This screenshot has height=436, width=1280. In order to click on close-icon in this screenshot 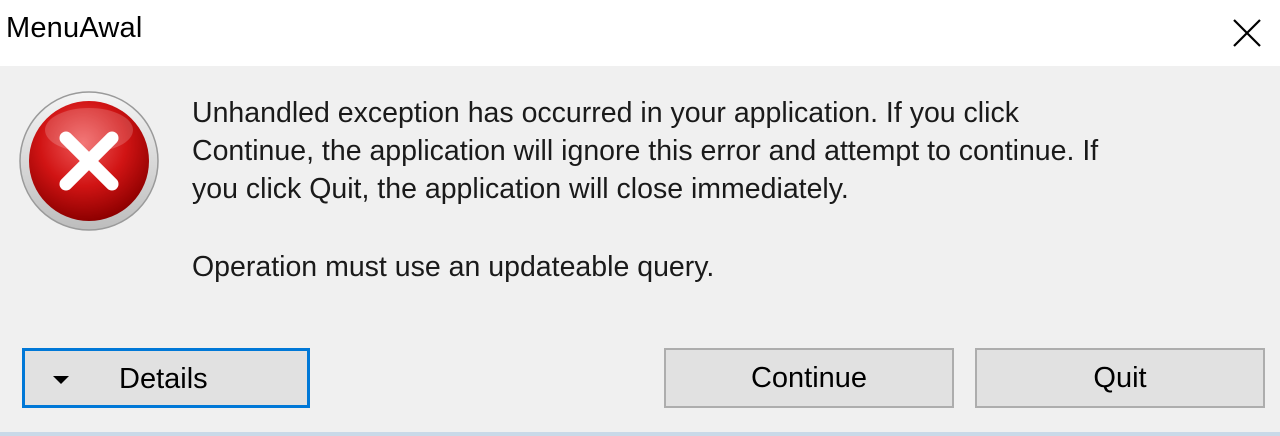, I will do `click(1247, 33)`.